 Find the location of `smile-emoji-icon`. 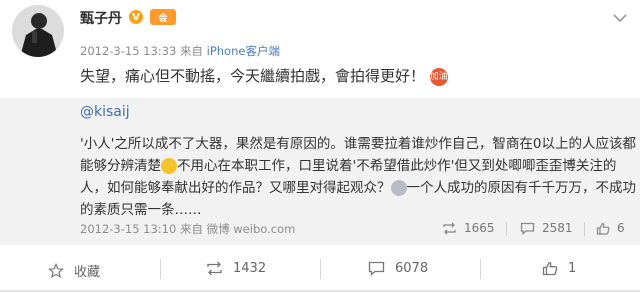

smile-emoji-icon is located at coordinates (169, 166).